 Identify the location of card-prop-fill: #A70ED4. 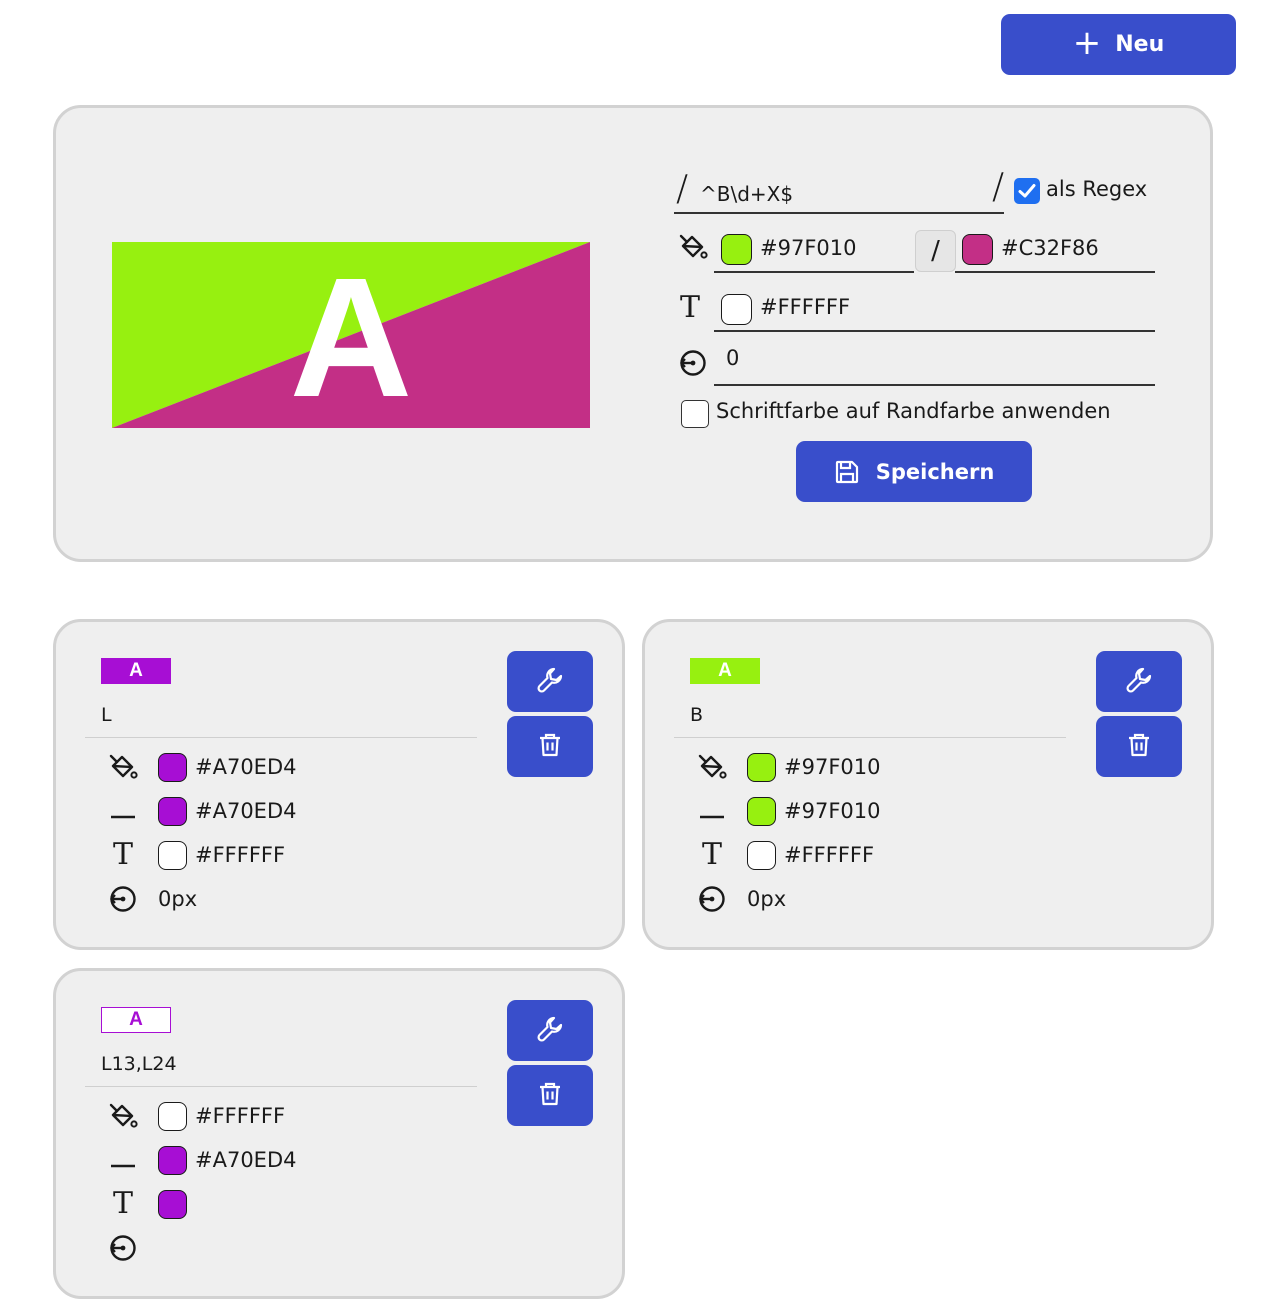
(201, 767).